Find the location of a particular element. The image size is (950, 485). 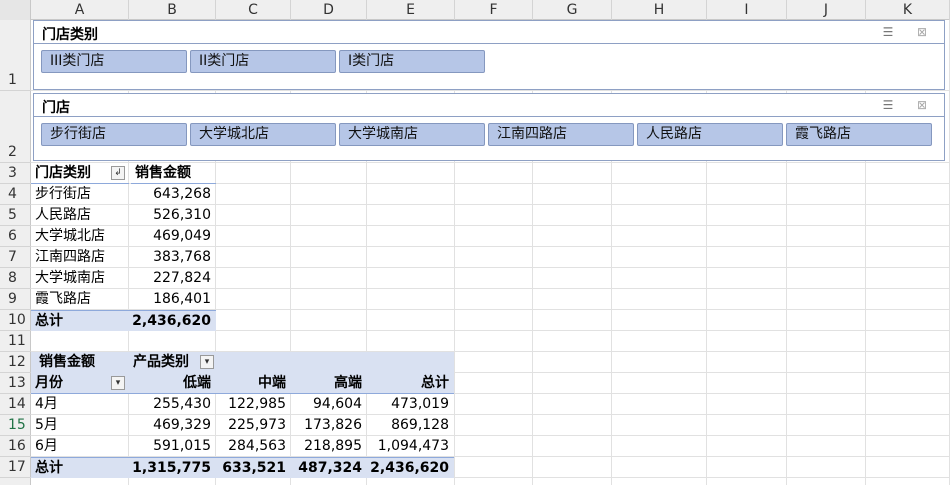

slicer-item-ii-store: II类门店 is located at coordinates (263, 61).